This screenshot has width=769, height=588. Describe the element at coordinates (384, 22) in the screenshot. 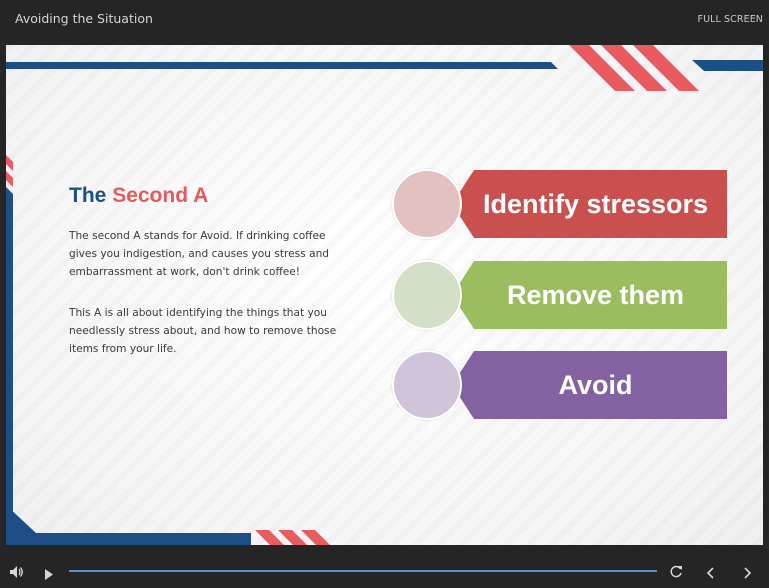

I see `player-top-bar: Avoiding the Situation FULL SCREEN` at that location.